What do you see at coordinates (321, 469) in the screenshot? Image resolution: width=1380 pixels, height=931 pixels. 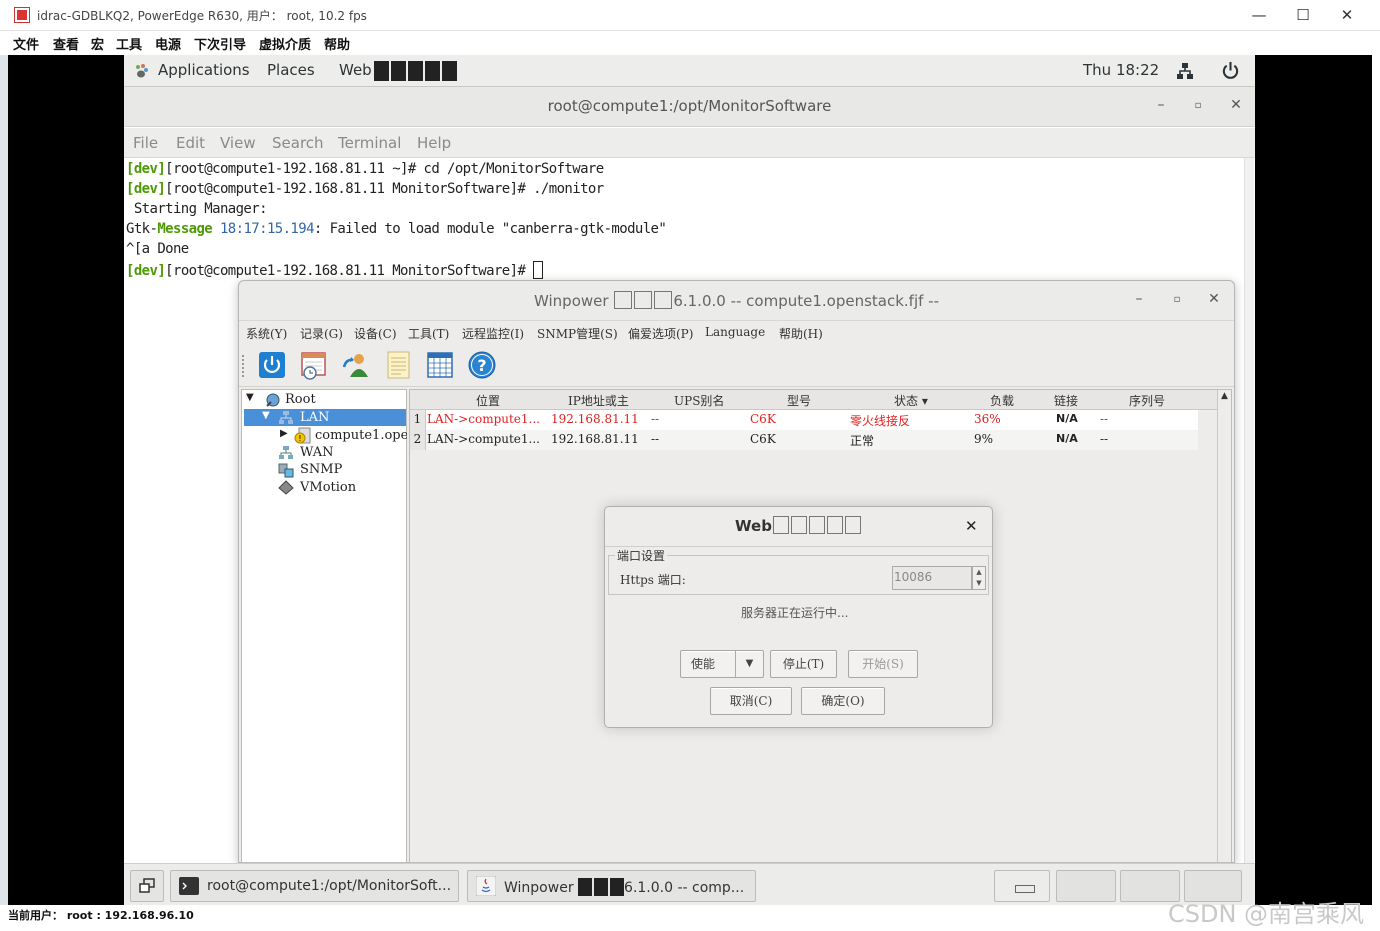 I see `tree-item-snmp: SNMP` at bounding box center [321, 469].